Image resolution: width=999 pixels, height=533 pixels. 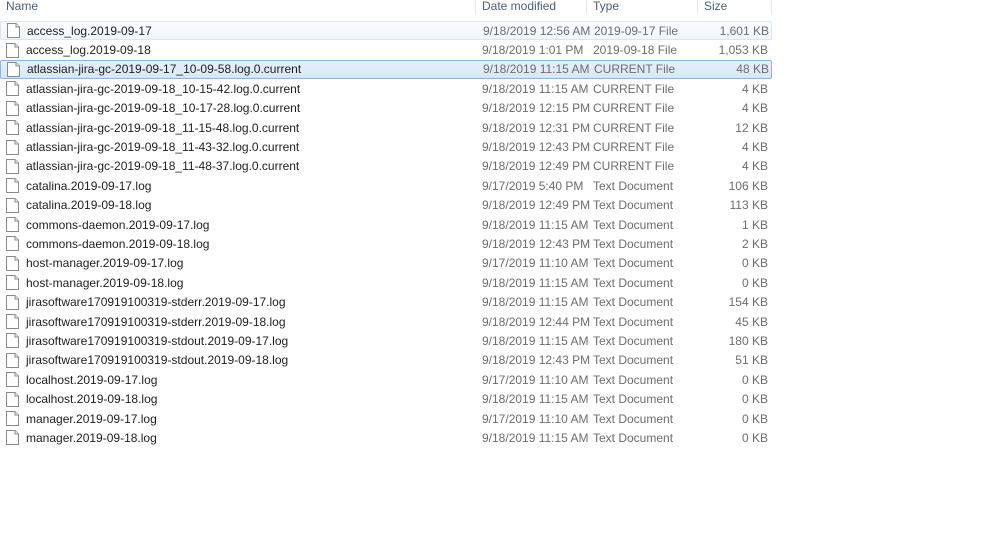 I want to click on file-type: 2019-09-18 File, so click(x=635, y=50).